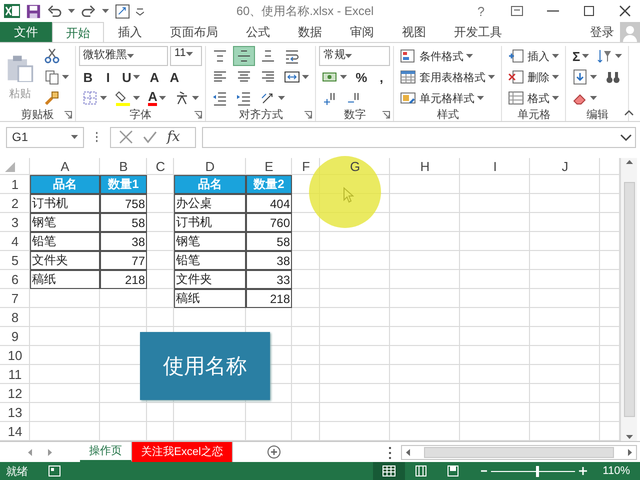 The image size is (640, 480). Describe the element at coordinates (244, 56) in the screenshot. I see `ribbon-button` at that location.